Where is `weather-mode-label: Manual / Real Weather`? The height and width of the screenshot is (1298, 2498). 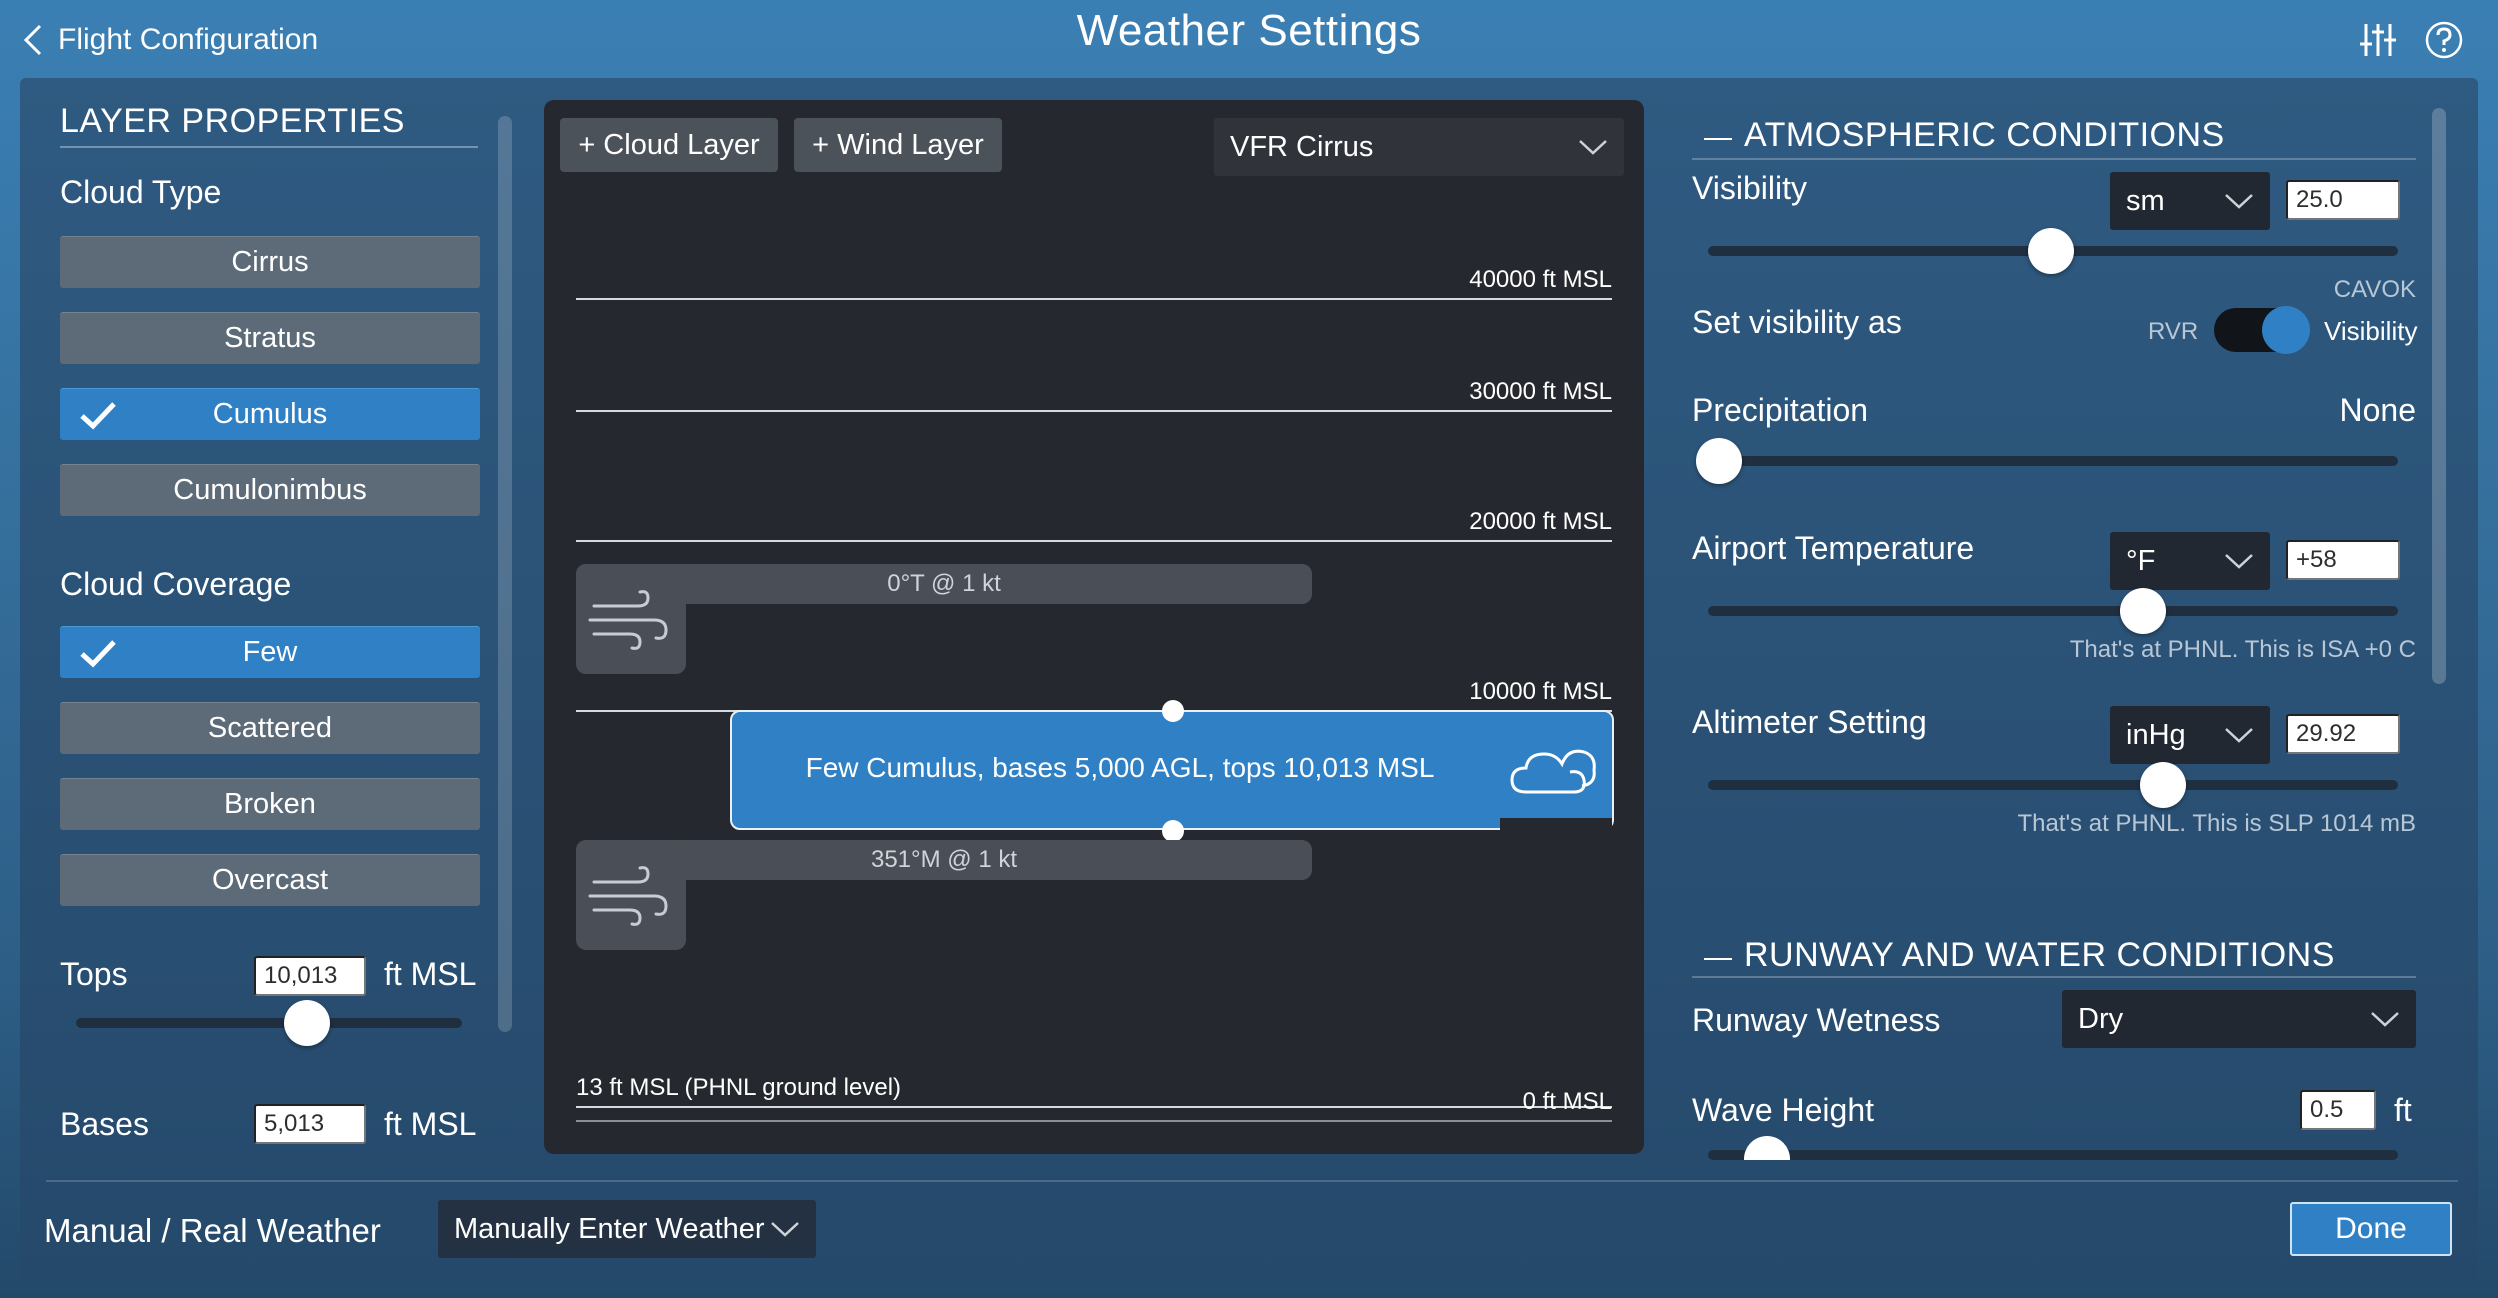 weather-mode-label: Manual / Real Weather is located at coordinates (212, 1230).